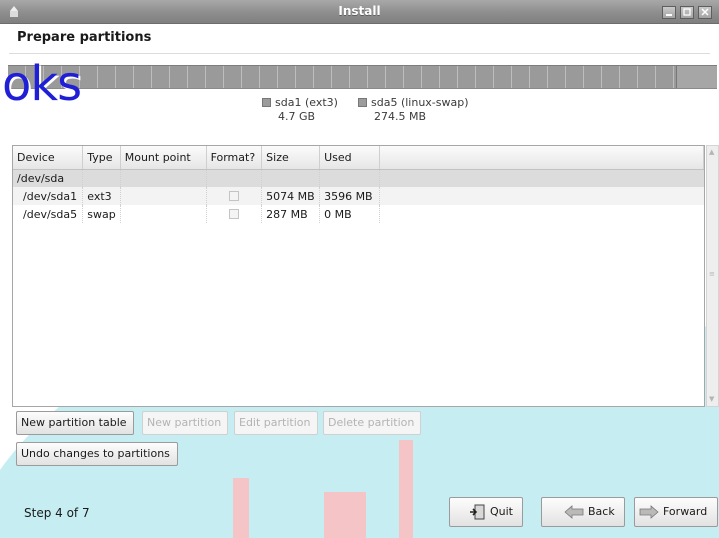  What do you see at coordinates (477, 512) in the screenshot?
I see `quit-icon` at bounding box center [477, 512].